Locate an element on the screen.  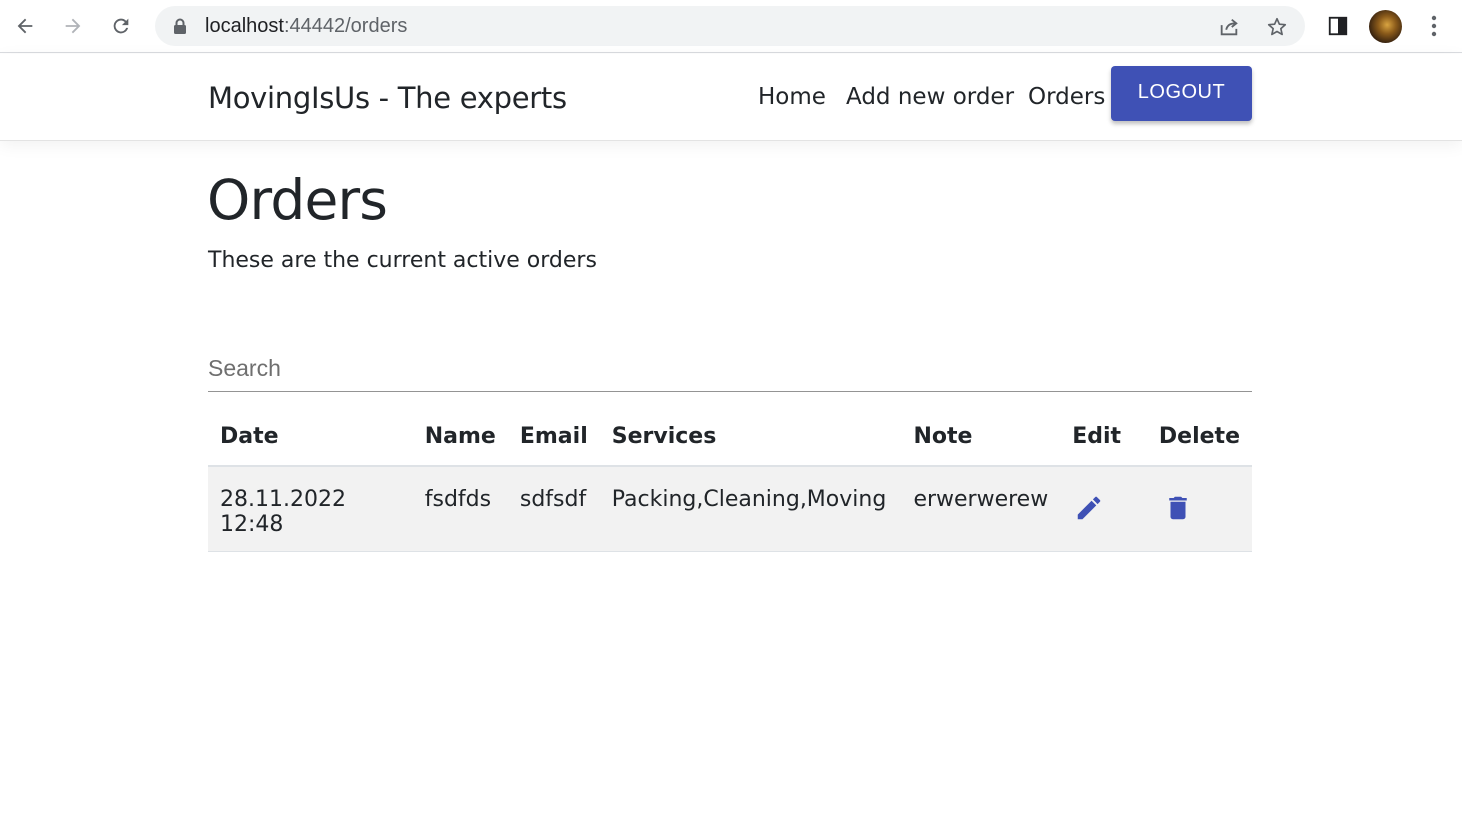
header-services: Services is located at coordinates (750, 437).